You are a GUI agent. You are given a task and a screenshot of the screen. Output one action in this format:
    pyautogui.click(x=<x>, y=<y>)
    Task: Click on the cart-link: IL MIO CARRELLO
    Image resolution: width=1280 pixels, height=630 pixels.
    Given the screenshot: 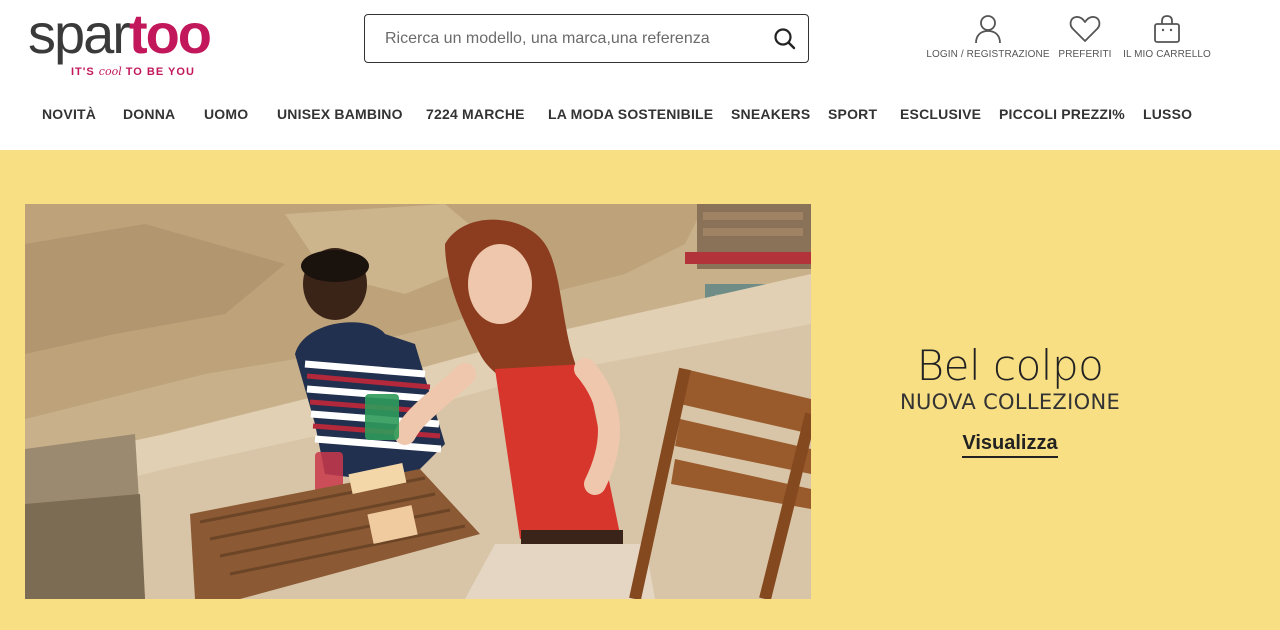 What is the action you would take?
    pyautogui.click(x=1167, y=37)
    